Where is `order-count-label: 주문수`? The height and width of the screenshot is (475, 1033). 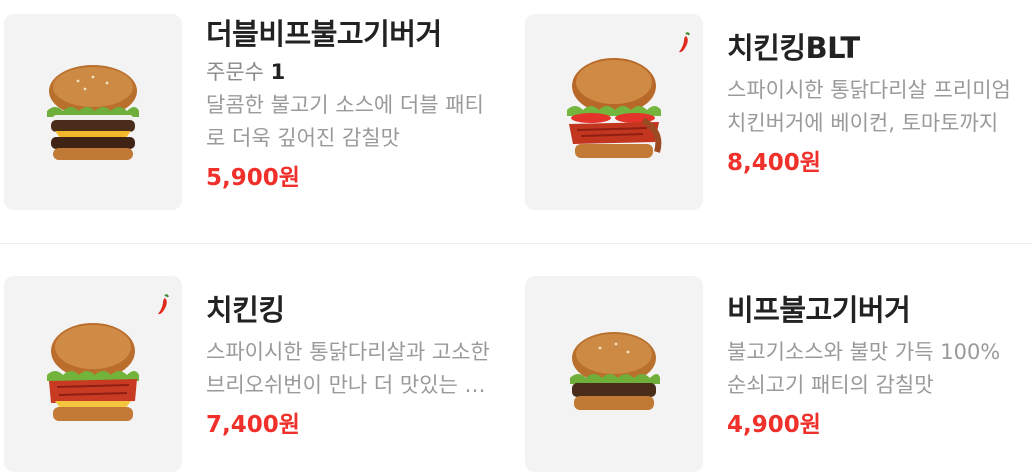
order-count-label: 주문수 is located at coordinates (235, 72).